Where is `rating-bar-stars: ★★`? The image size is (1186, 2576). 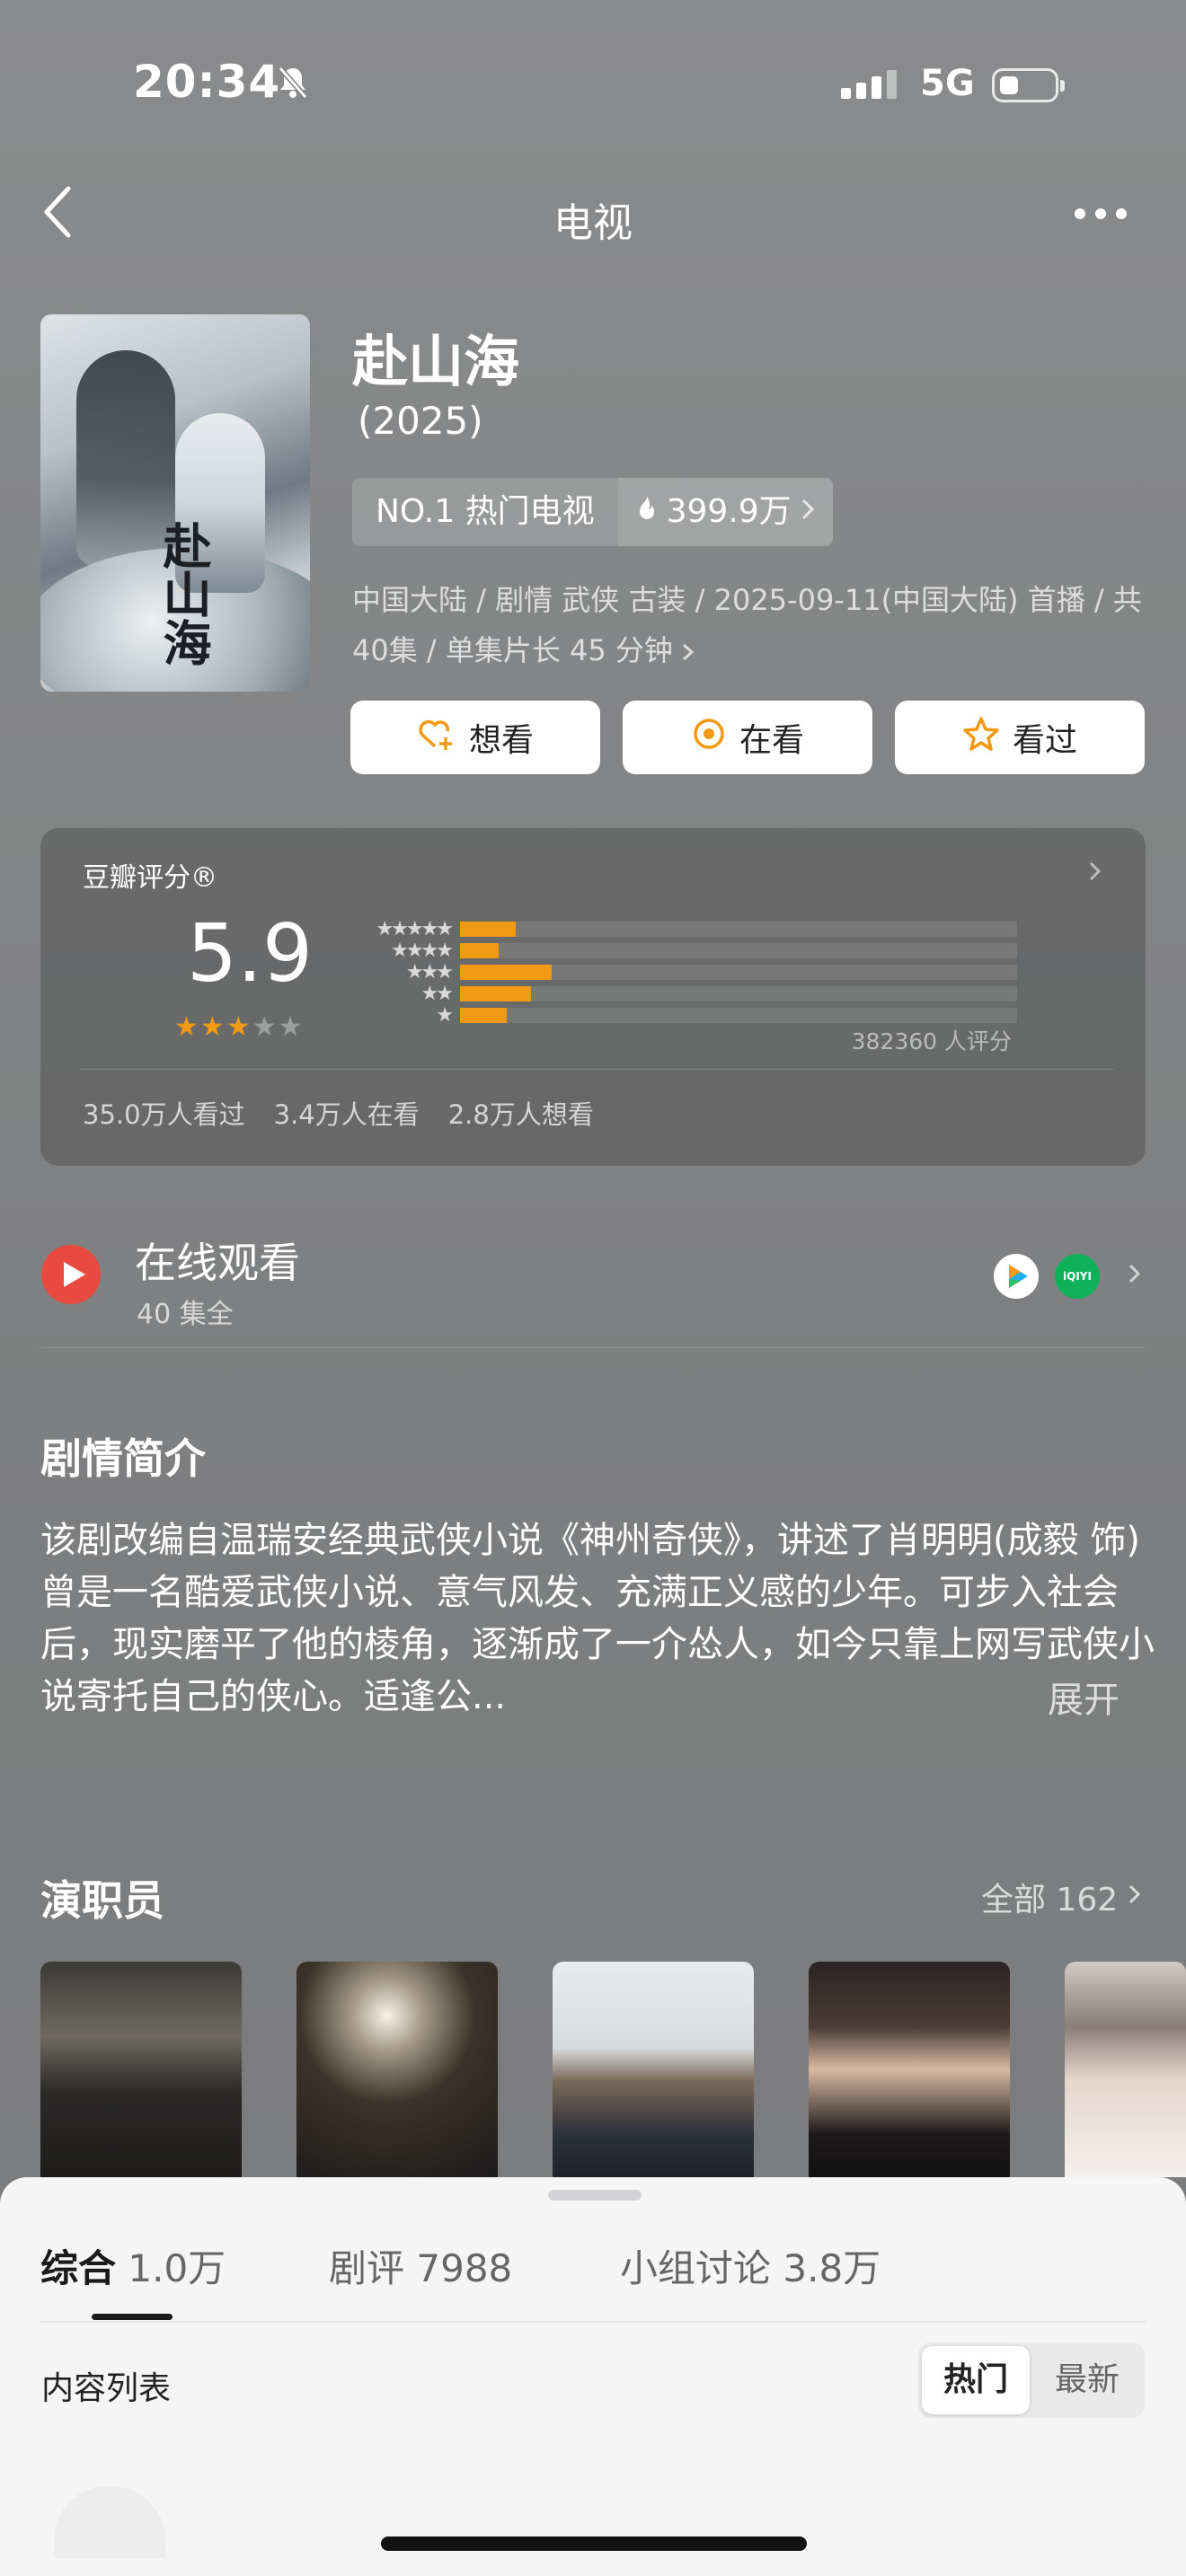 rating-bar-stars: ★★ is located at coordinates (437, 993).